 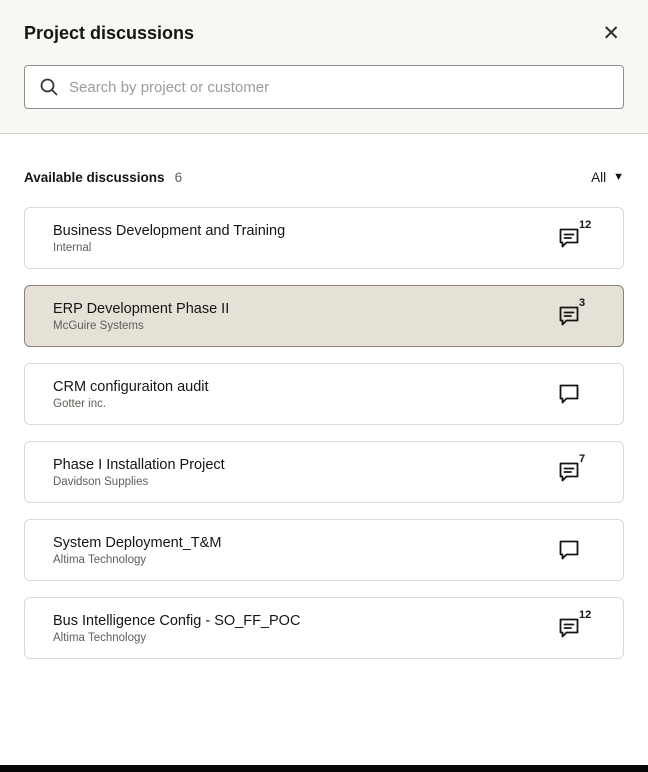 What do you see at coordinates (582, 303) in the screenshot?
I see `message-count: 3` at bounding box center [582, 303].